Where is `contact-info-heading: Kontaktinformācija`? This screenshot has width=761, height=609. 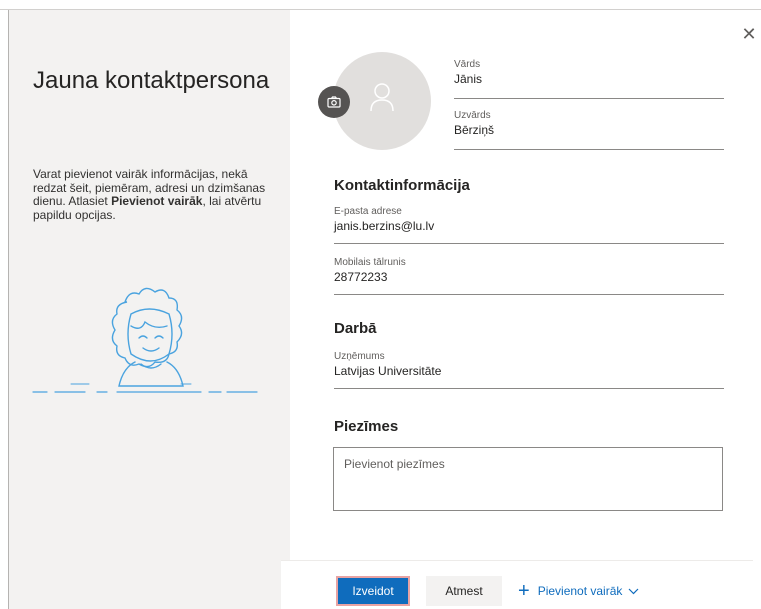 contact-info-heading: Kontaktinformācija is located at coordinates (402, 185).